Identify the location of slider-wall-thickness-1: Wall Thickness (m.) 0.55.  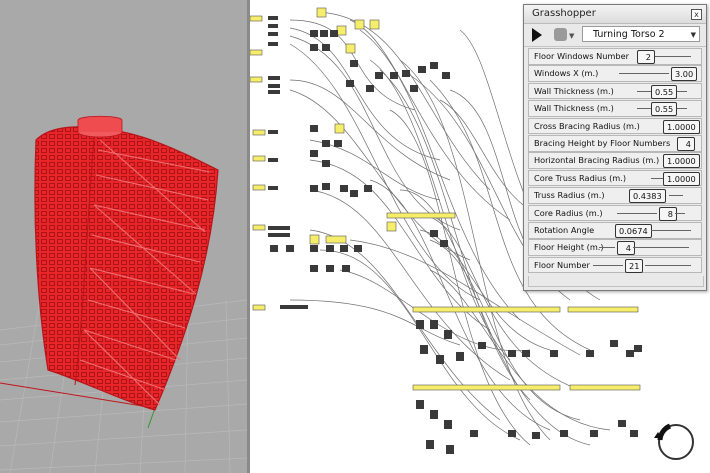
(615, 91).